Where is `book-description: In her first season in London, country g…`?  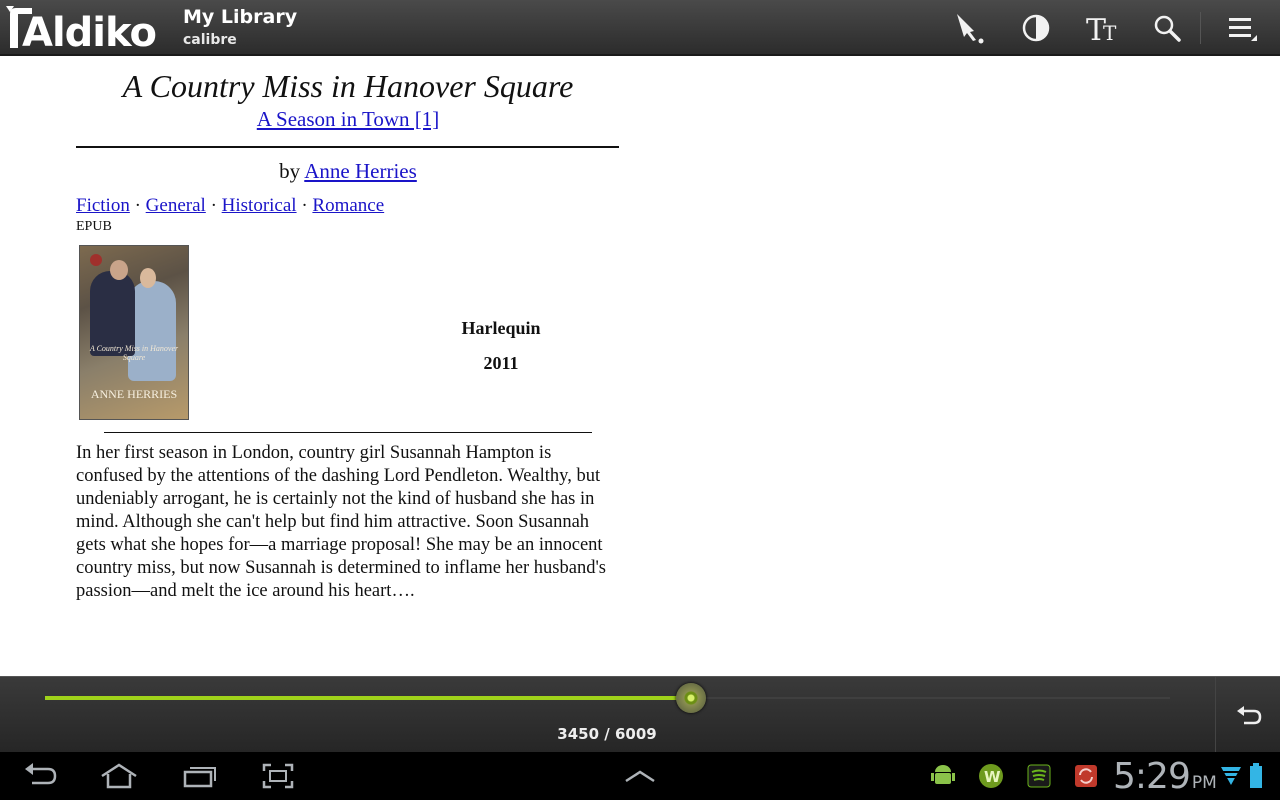 book-description: In her first season in London, country g… is located at coordinates (341, 522).